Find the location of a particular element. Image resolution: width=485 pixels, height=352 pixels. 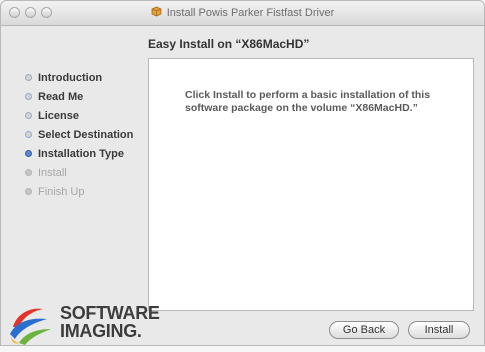

step-select-destination: Select Destination is located at coordinates (87, 134).